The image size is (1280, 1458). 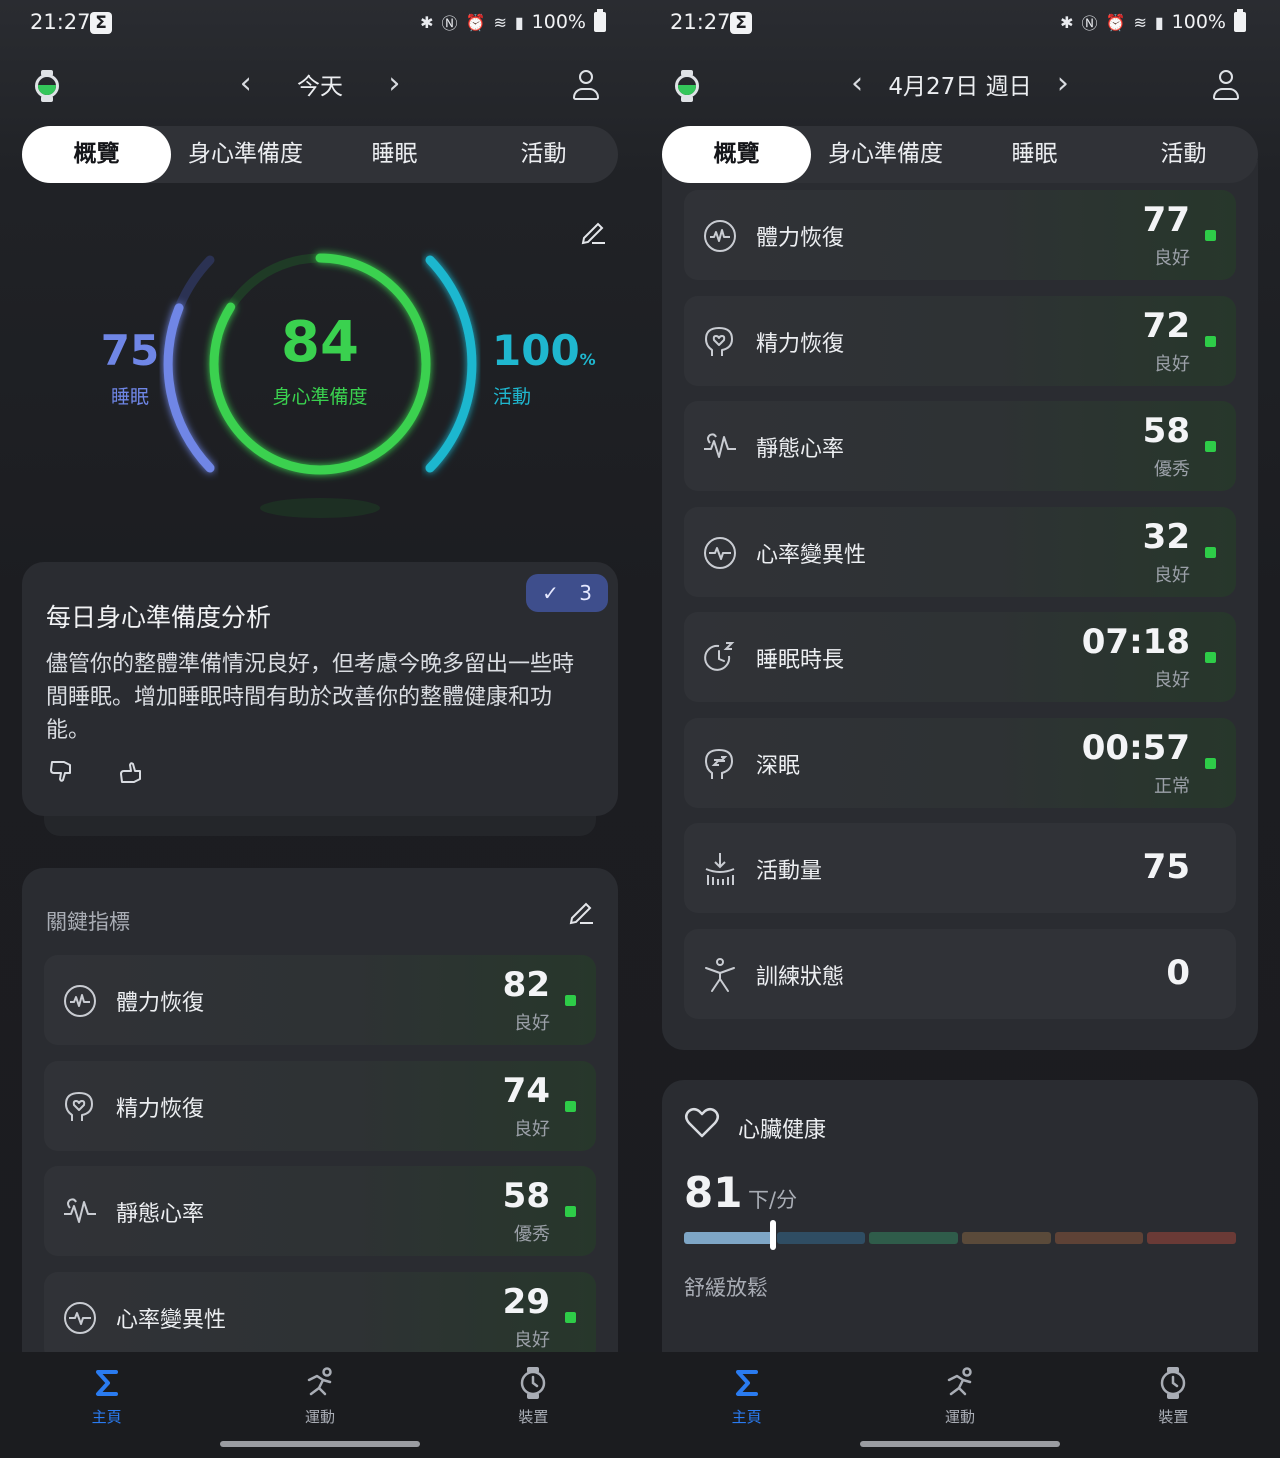 I want to click on thumbs-down-icon, so click(x=62, y=772).